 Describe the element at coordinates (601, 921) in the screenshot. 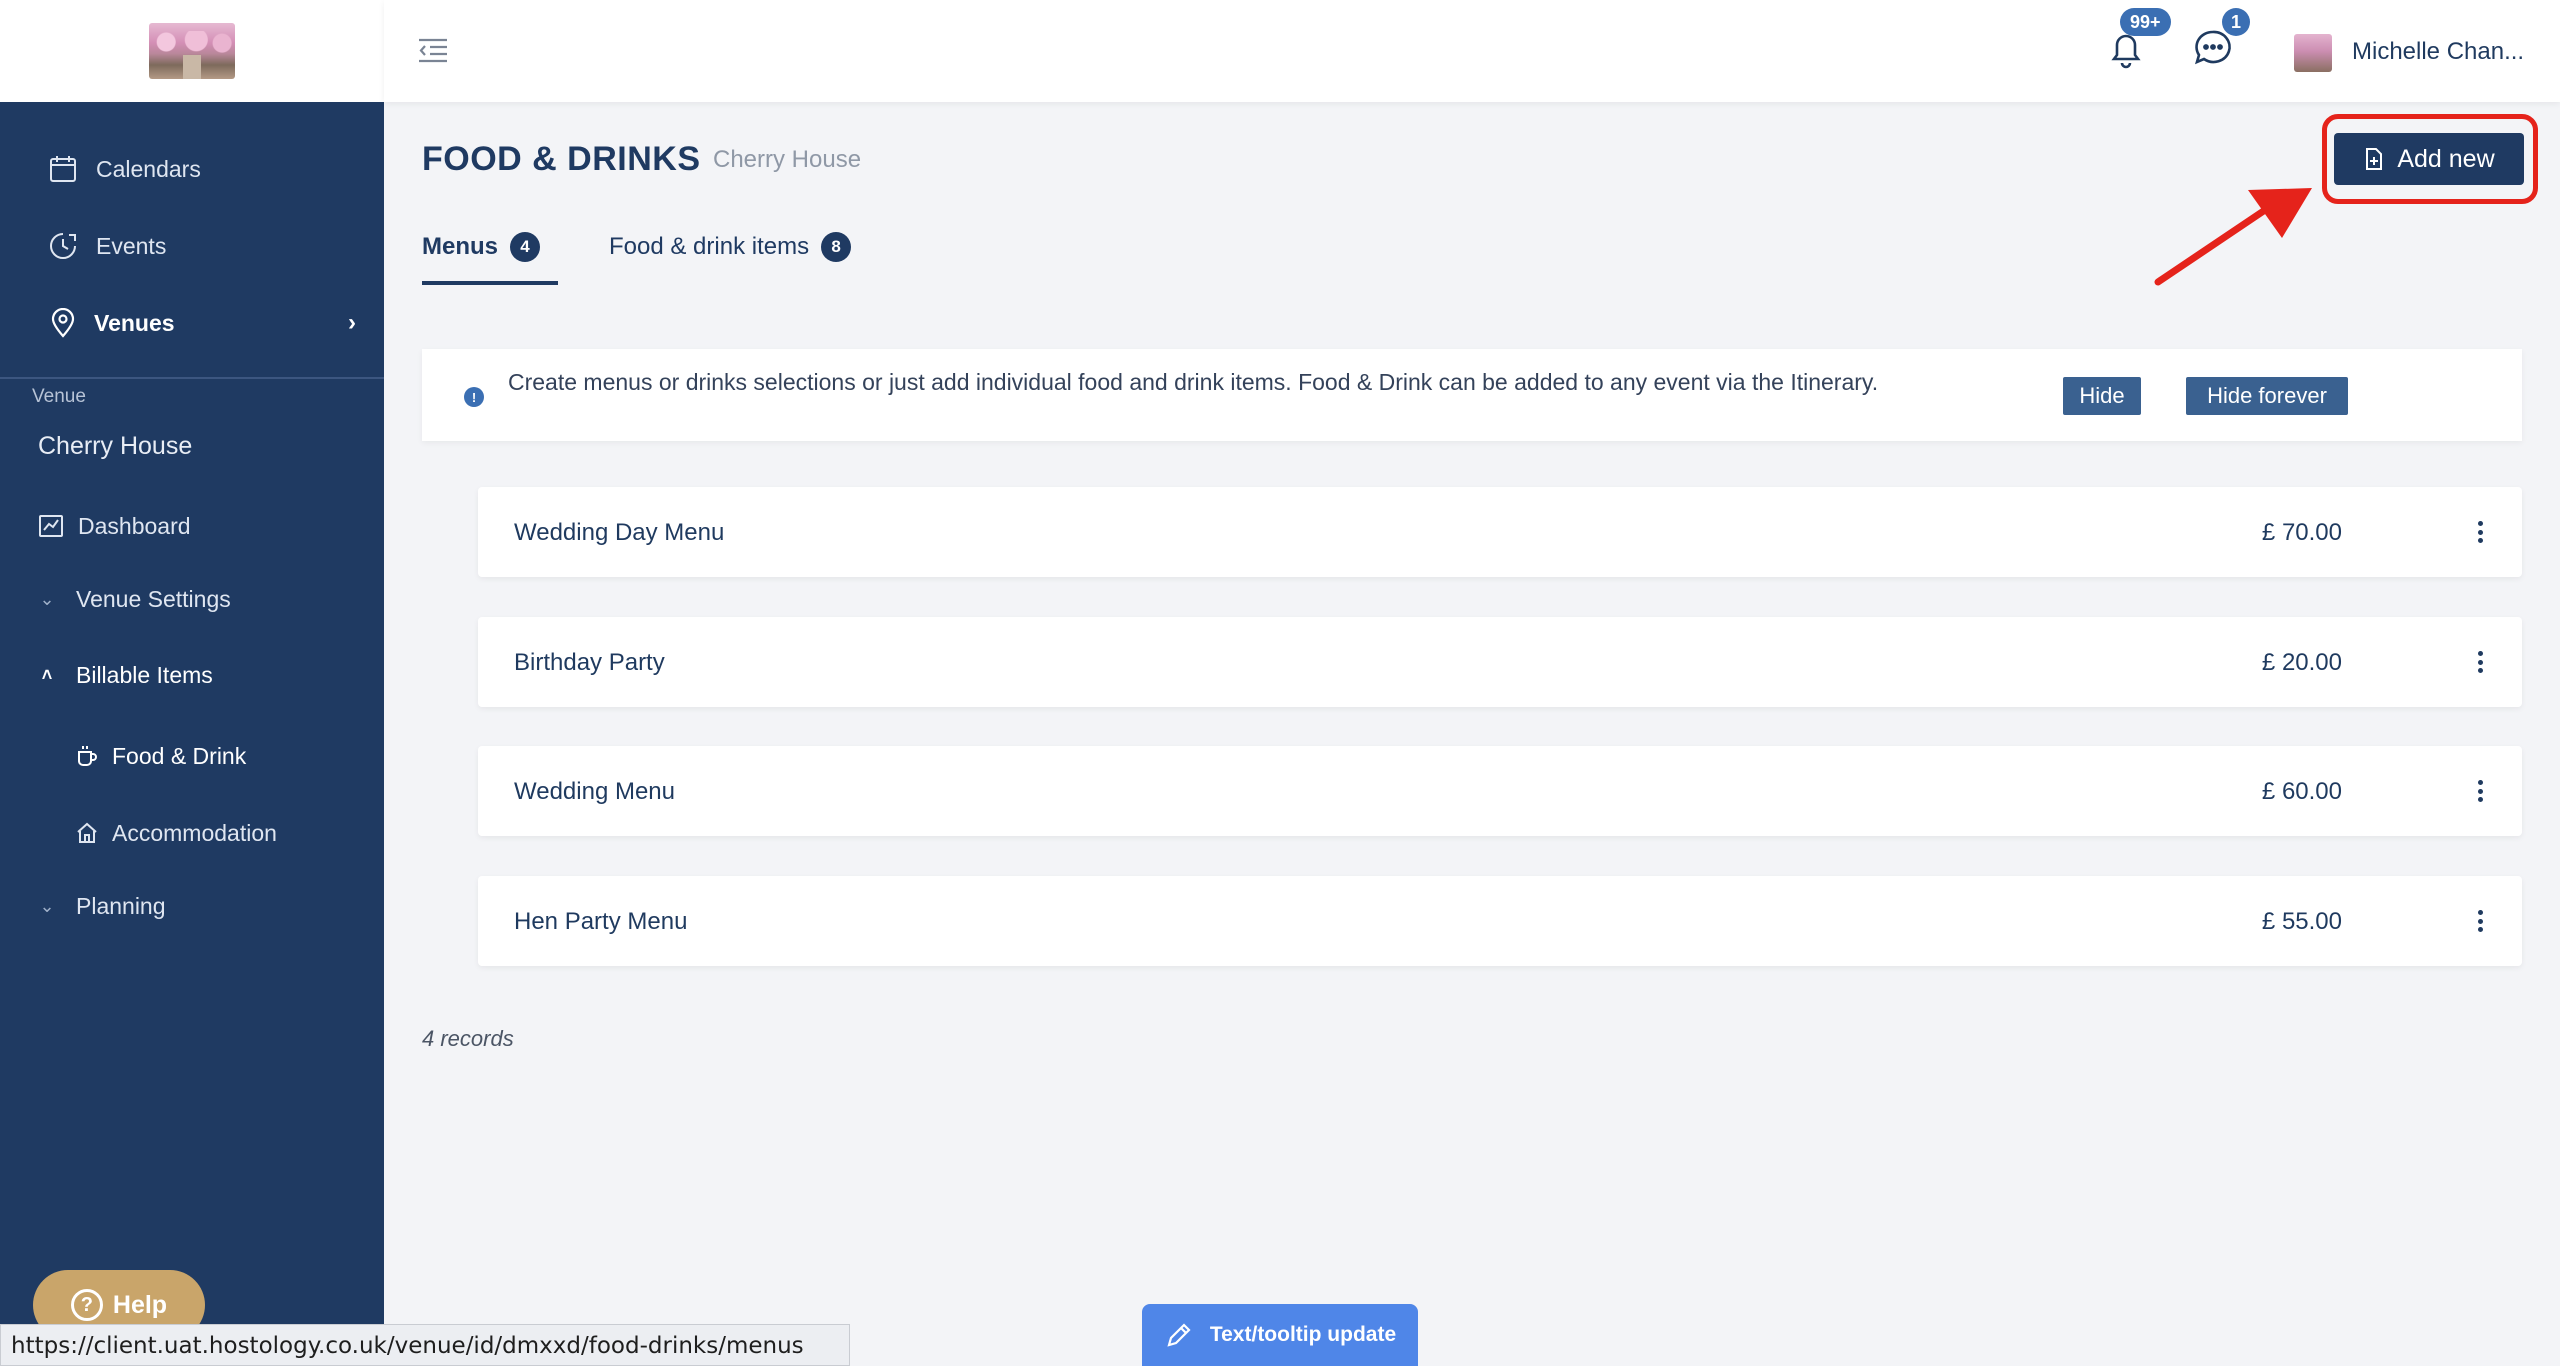

I see `menu-name: Hen Party Menu` at that location.